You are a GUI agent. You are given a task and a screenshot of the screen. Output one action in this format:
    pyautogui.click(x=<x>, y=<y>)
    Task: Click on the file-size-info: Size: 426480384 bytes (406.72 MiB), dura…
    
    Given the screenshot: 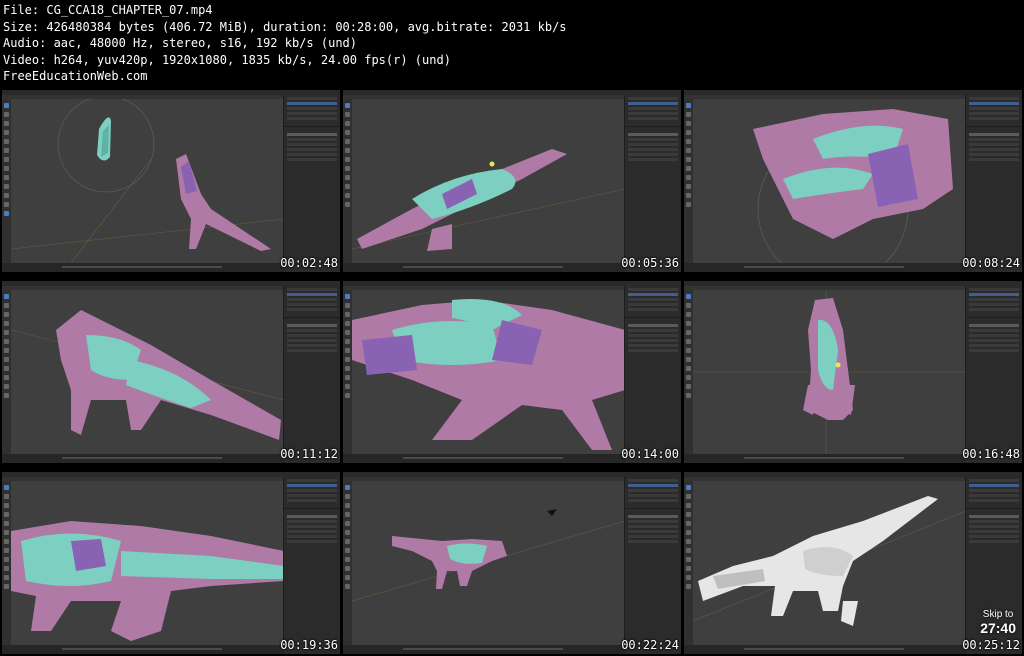 What is the action you would take?
    pyautogui.click(x=285, y=26)
    